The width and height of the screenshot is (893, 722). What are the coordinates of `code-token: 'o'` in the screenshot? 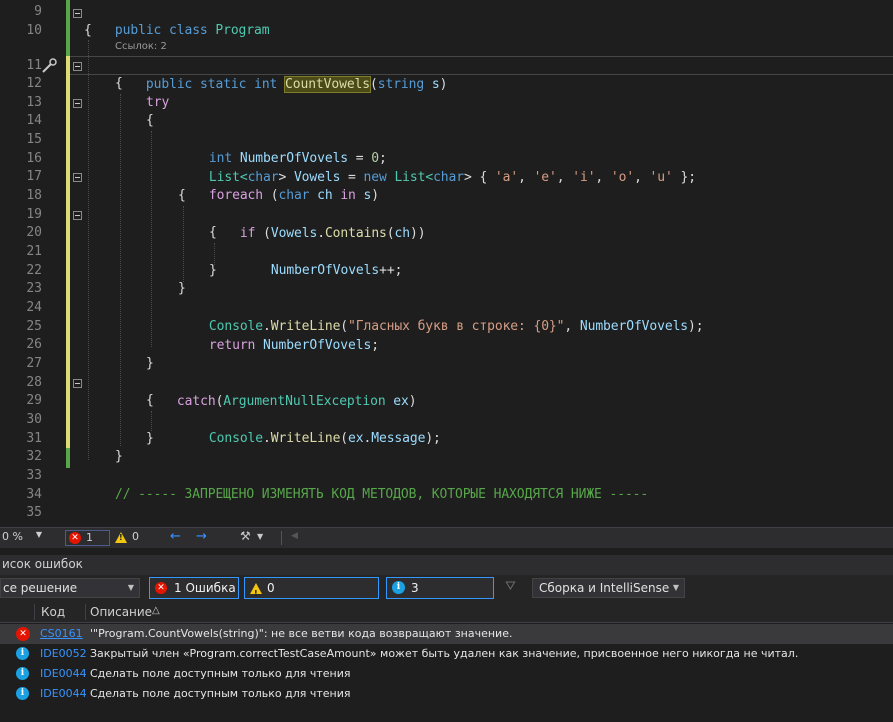 It's located at (622, 177).